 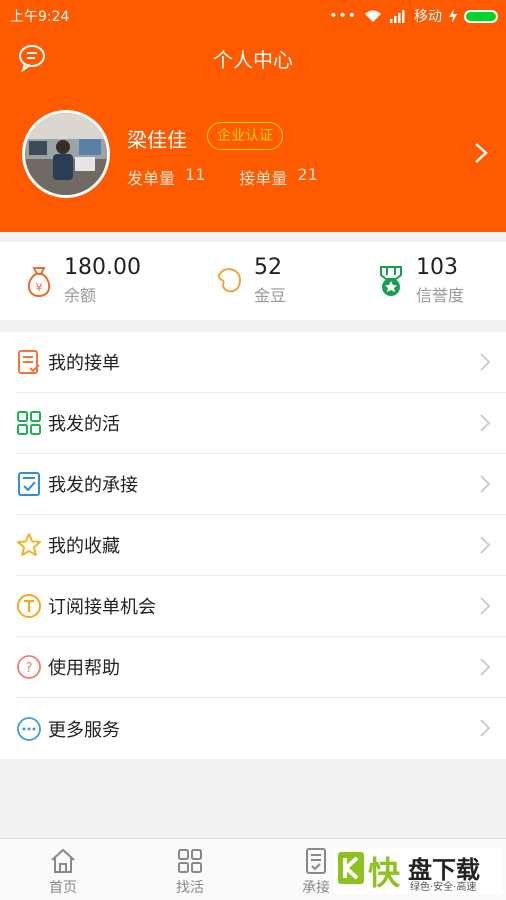 I want to click on take-count-value: 21, so click(x=307, y=174).